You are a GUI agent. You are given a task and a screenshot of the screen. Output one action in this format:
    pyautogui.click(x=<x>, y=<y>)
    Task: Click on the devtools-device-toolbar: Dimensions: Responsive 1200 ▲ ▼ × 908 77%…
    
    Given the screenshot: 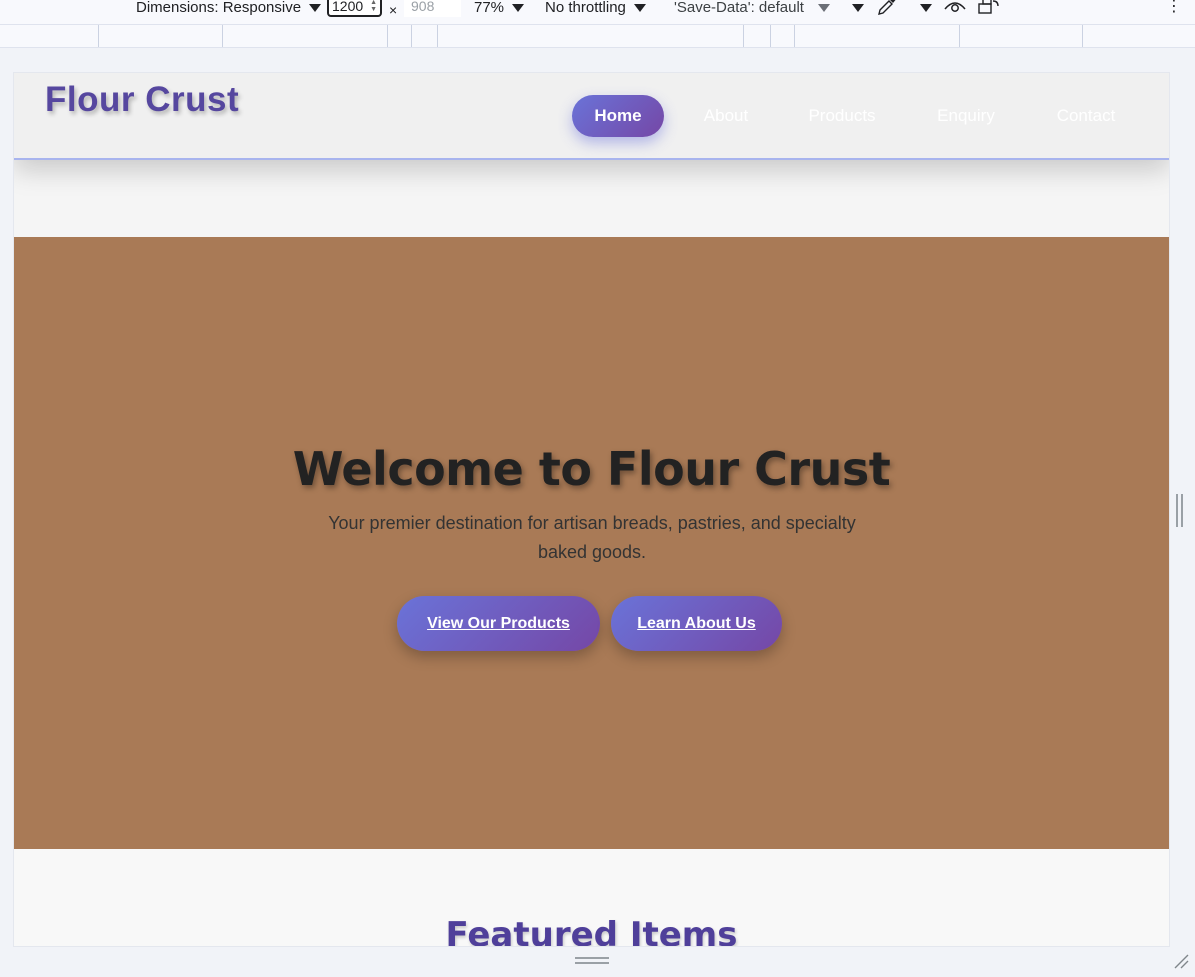 What is the action you would take?
    pyautogui.click(x=597, y=12)
    